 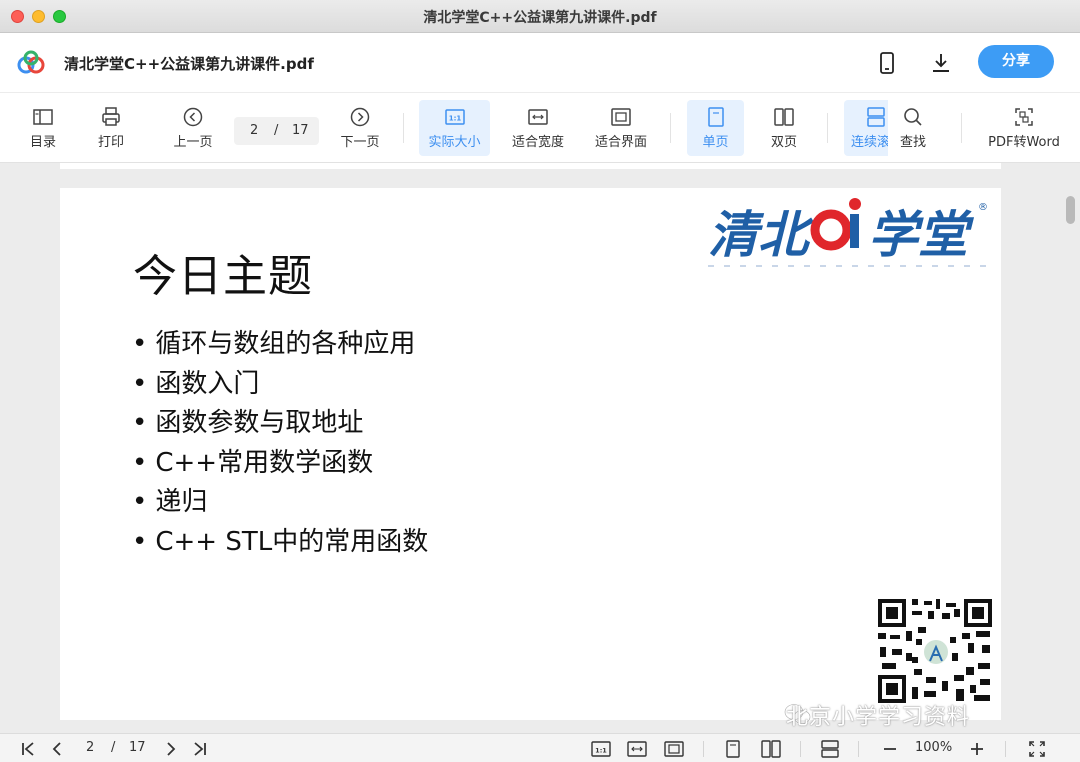 I want to click on print-label: 打印, so click(x=110, y=142).